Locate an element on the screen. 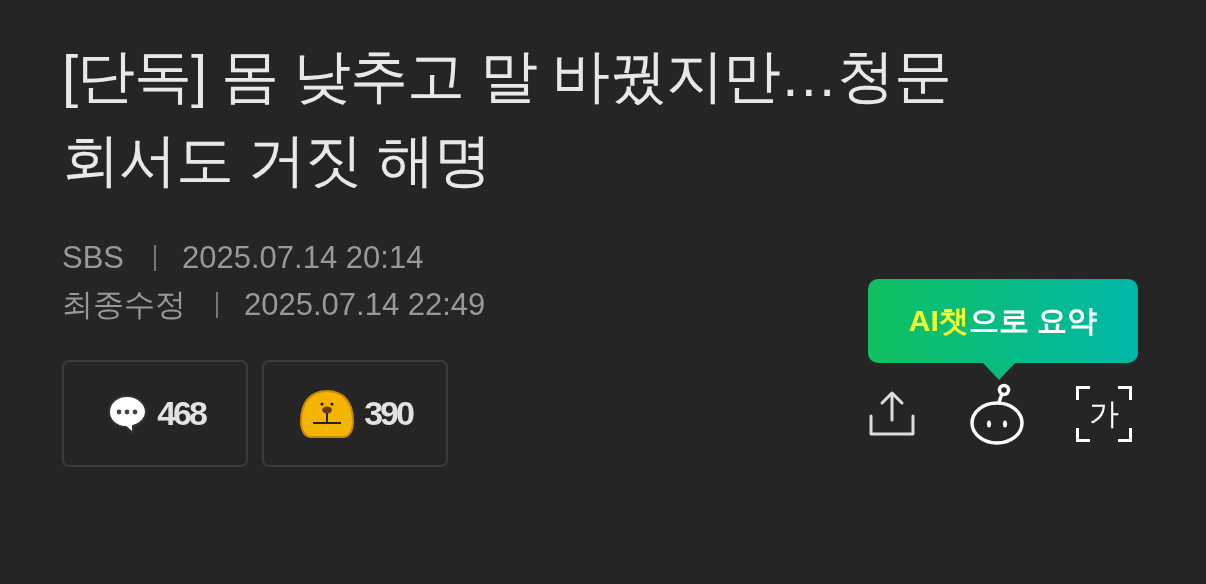 The height and width of the screenshot is (584, 1206). font-size-button: 가 is located at coordinates (1104, 414).